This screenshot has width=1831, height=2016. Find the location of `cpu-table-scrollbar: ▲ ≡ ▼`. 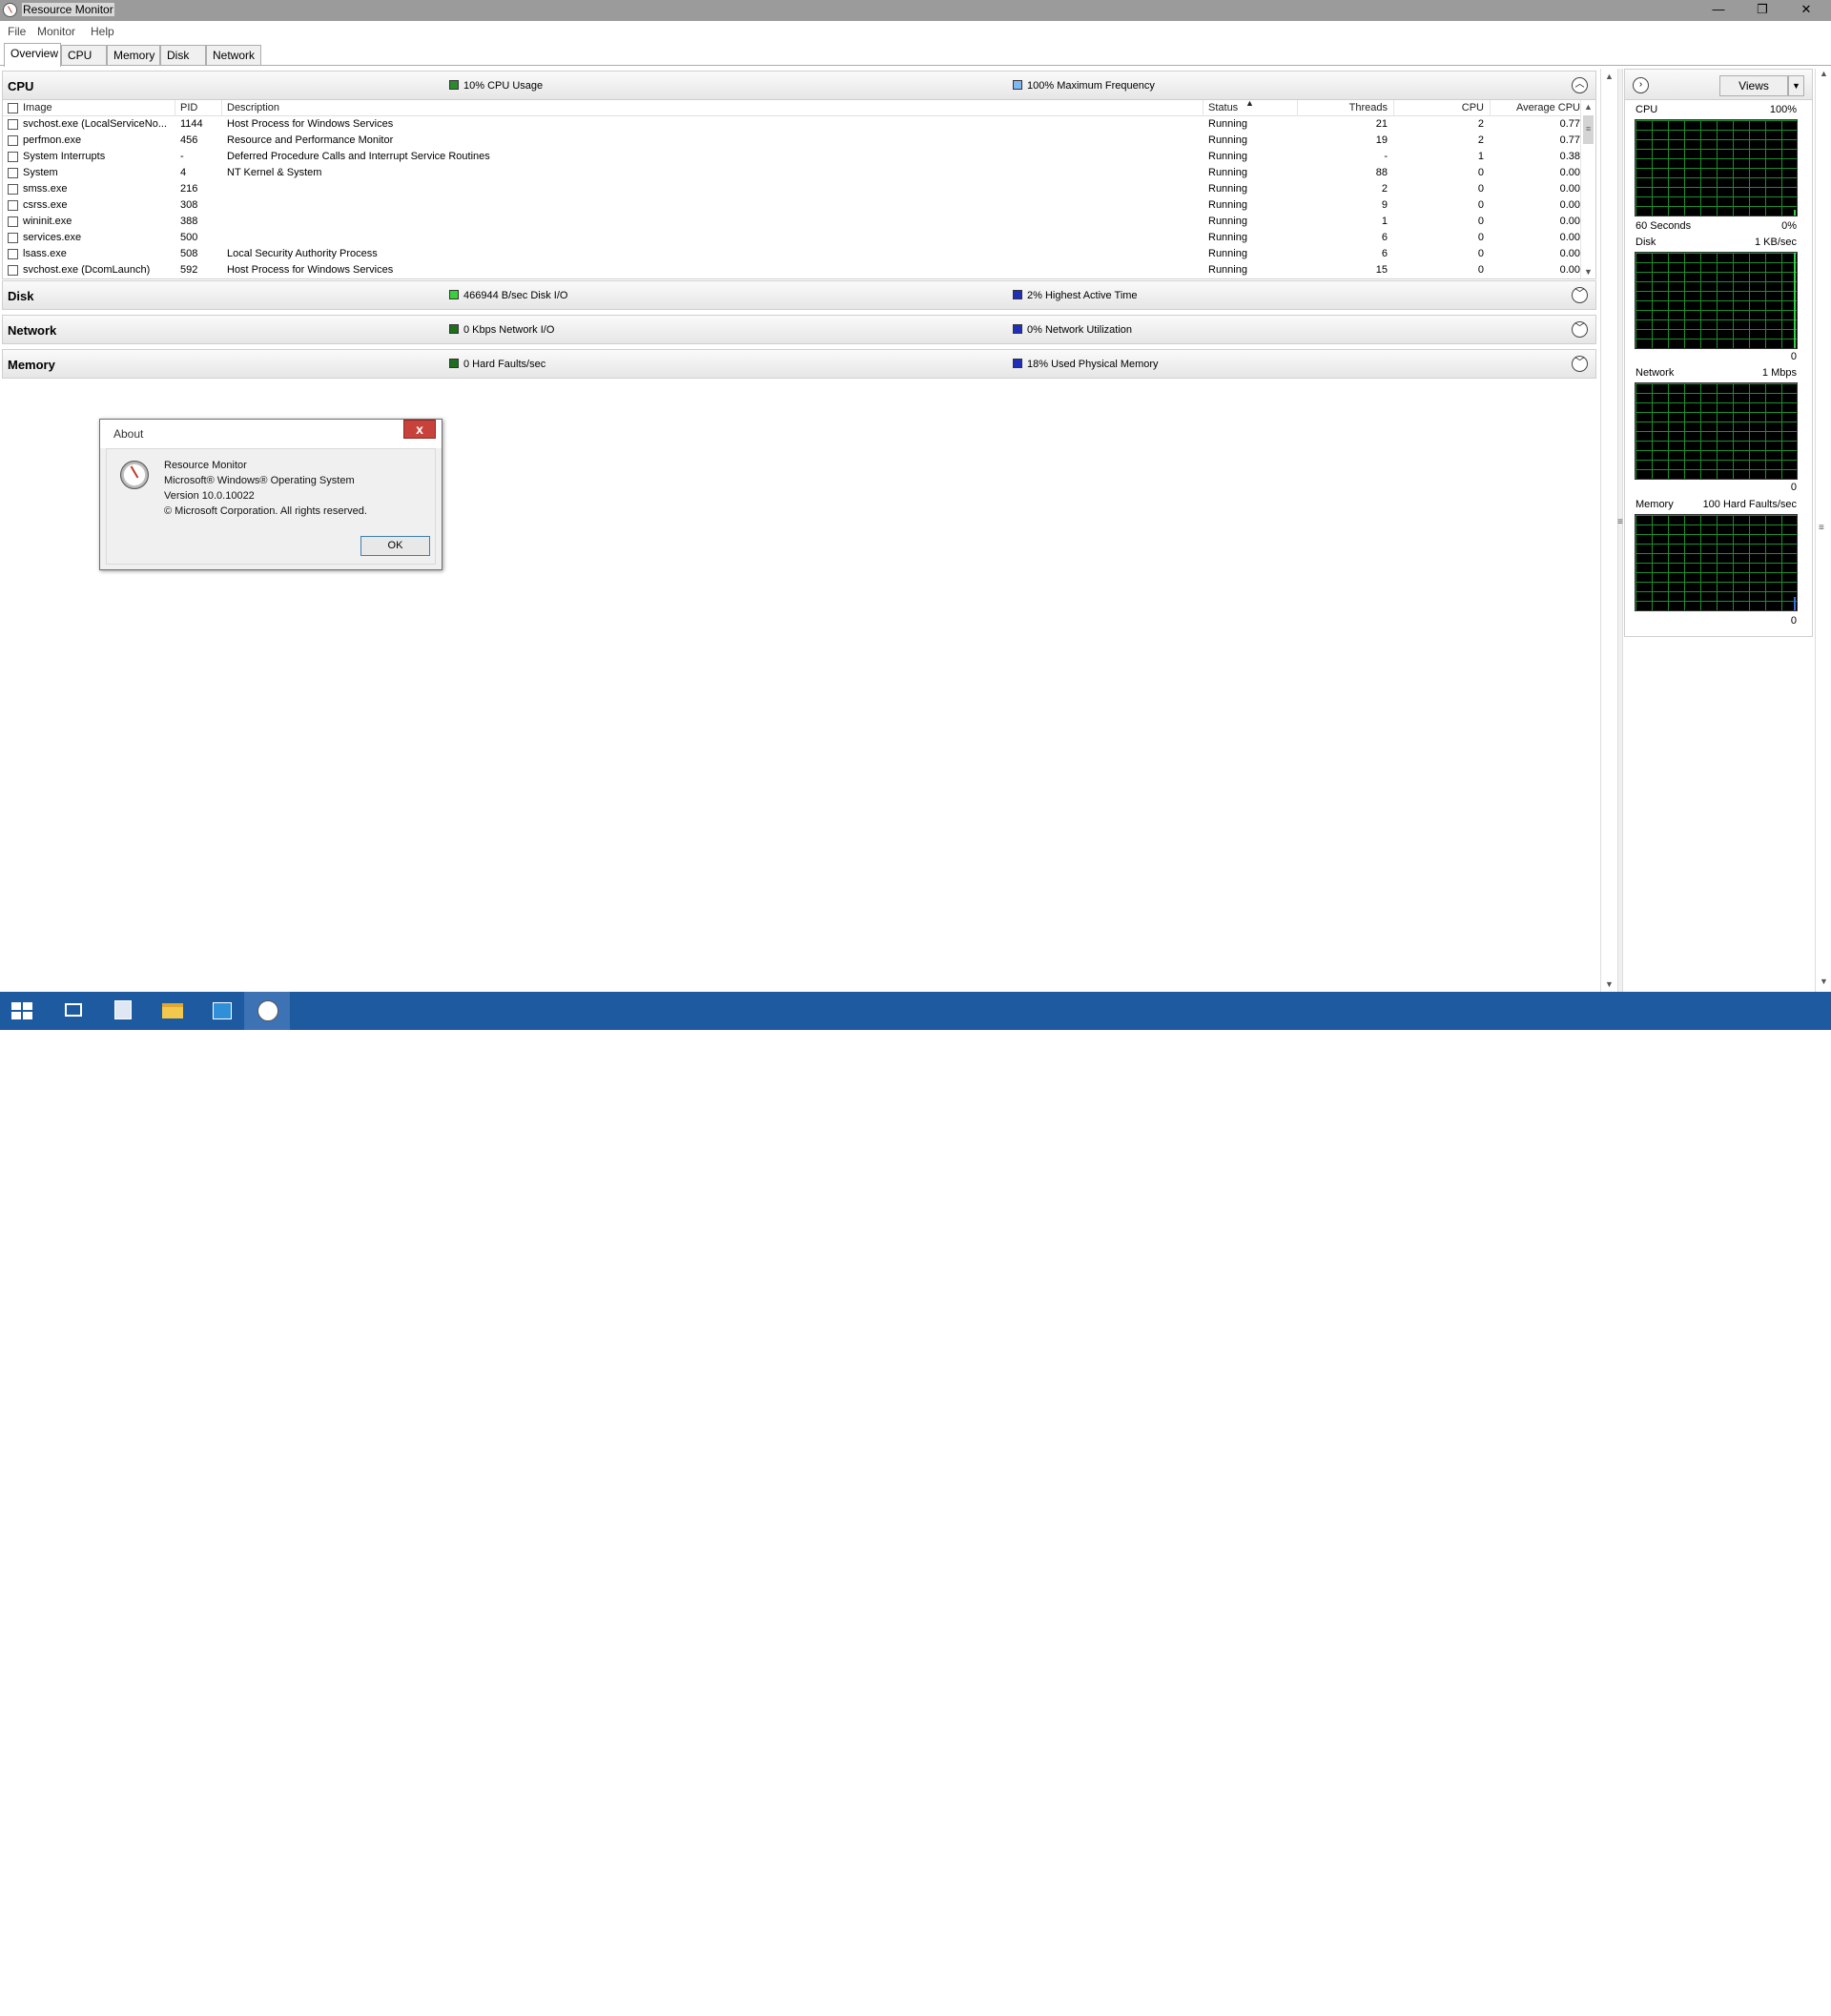

cpu-table-scrollbar: ▲ ≡ ▼ is located at coordinates (1587, 189).